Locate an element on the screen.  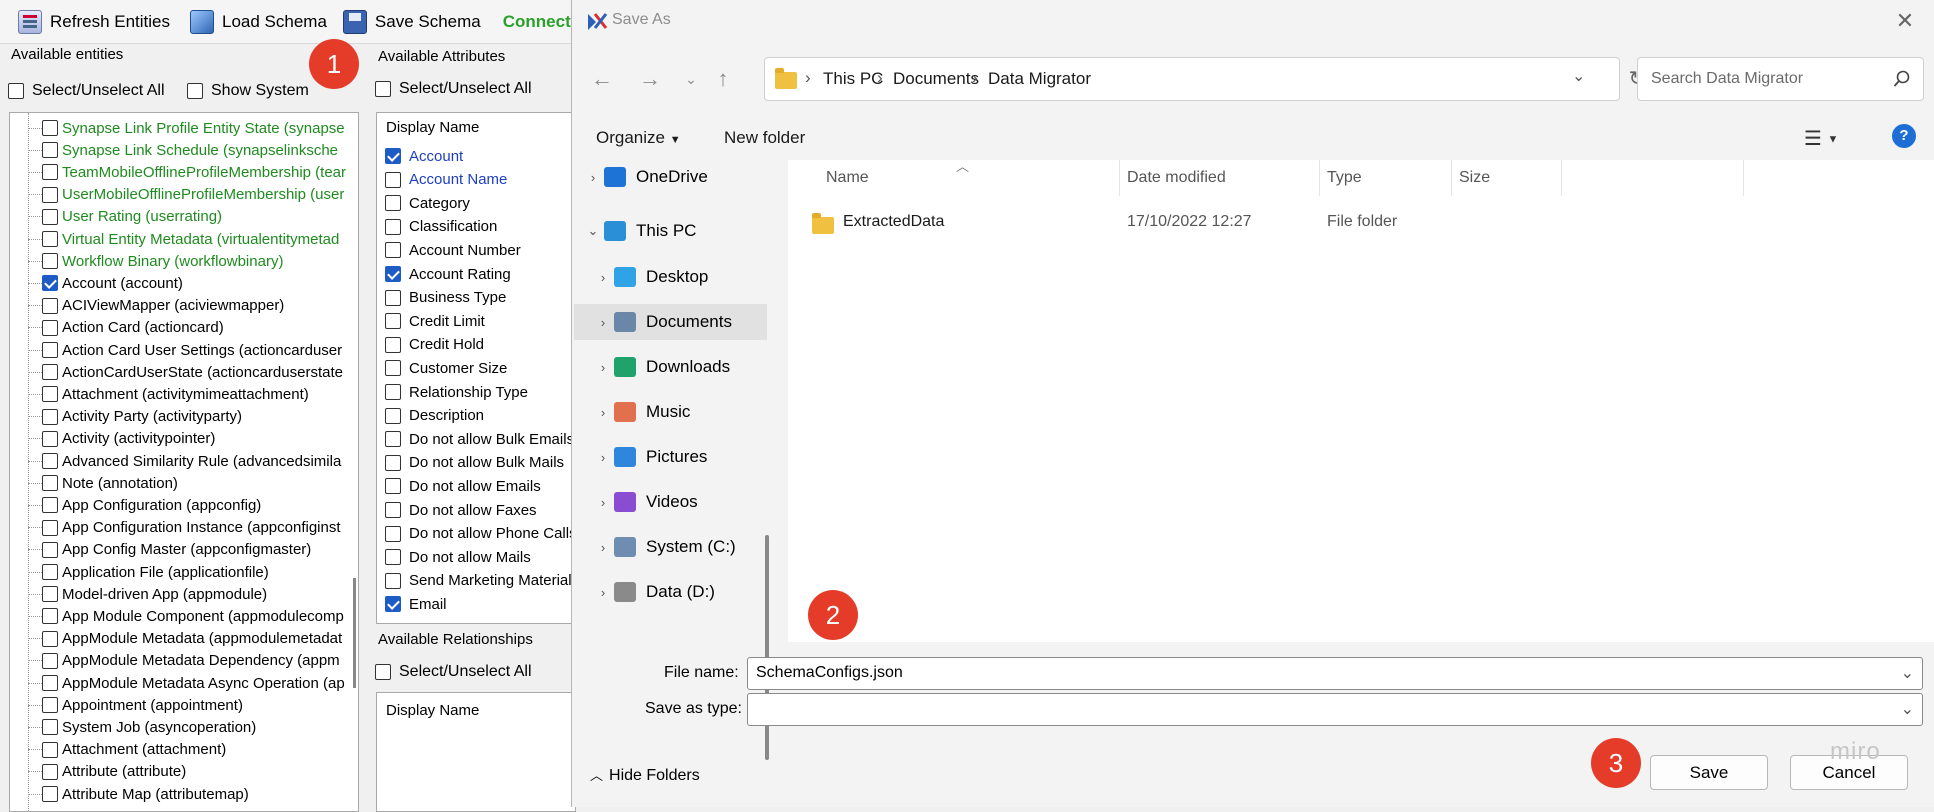
expand-chevron-icon: ⌄ is located at coordinates (593, 231).